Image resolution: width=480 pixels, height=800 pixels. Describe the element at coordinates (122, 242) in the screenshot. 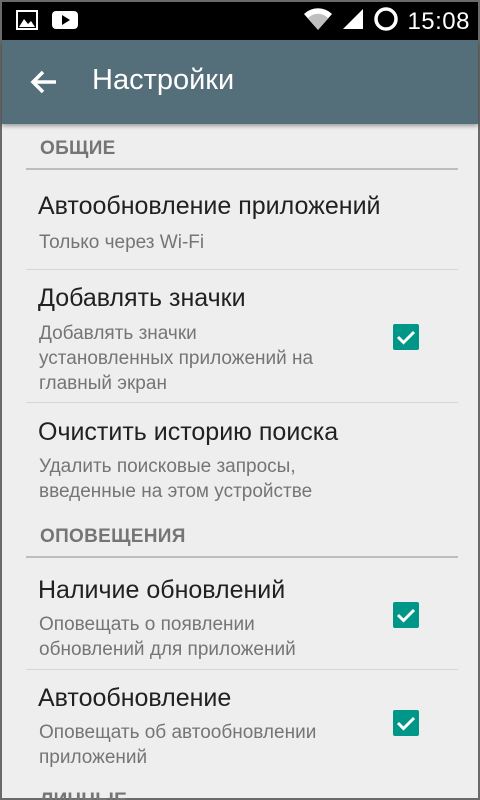

I see `pref-summary: Только через Wi-Fi` at that location.